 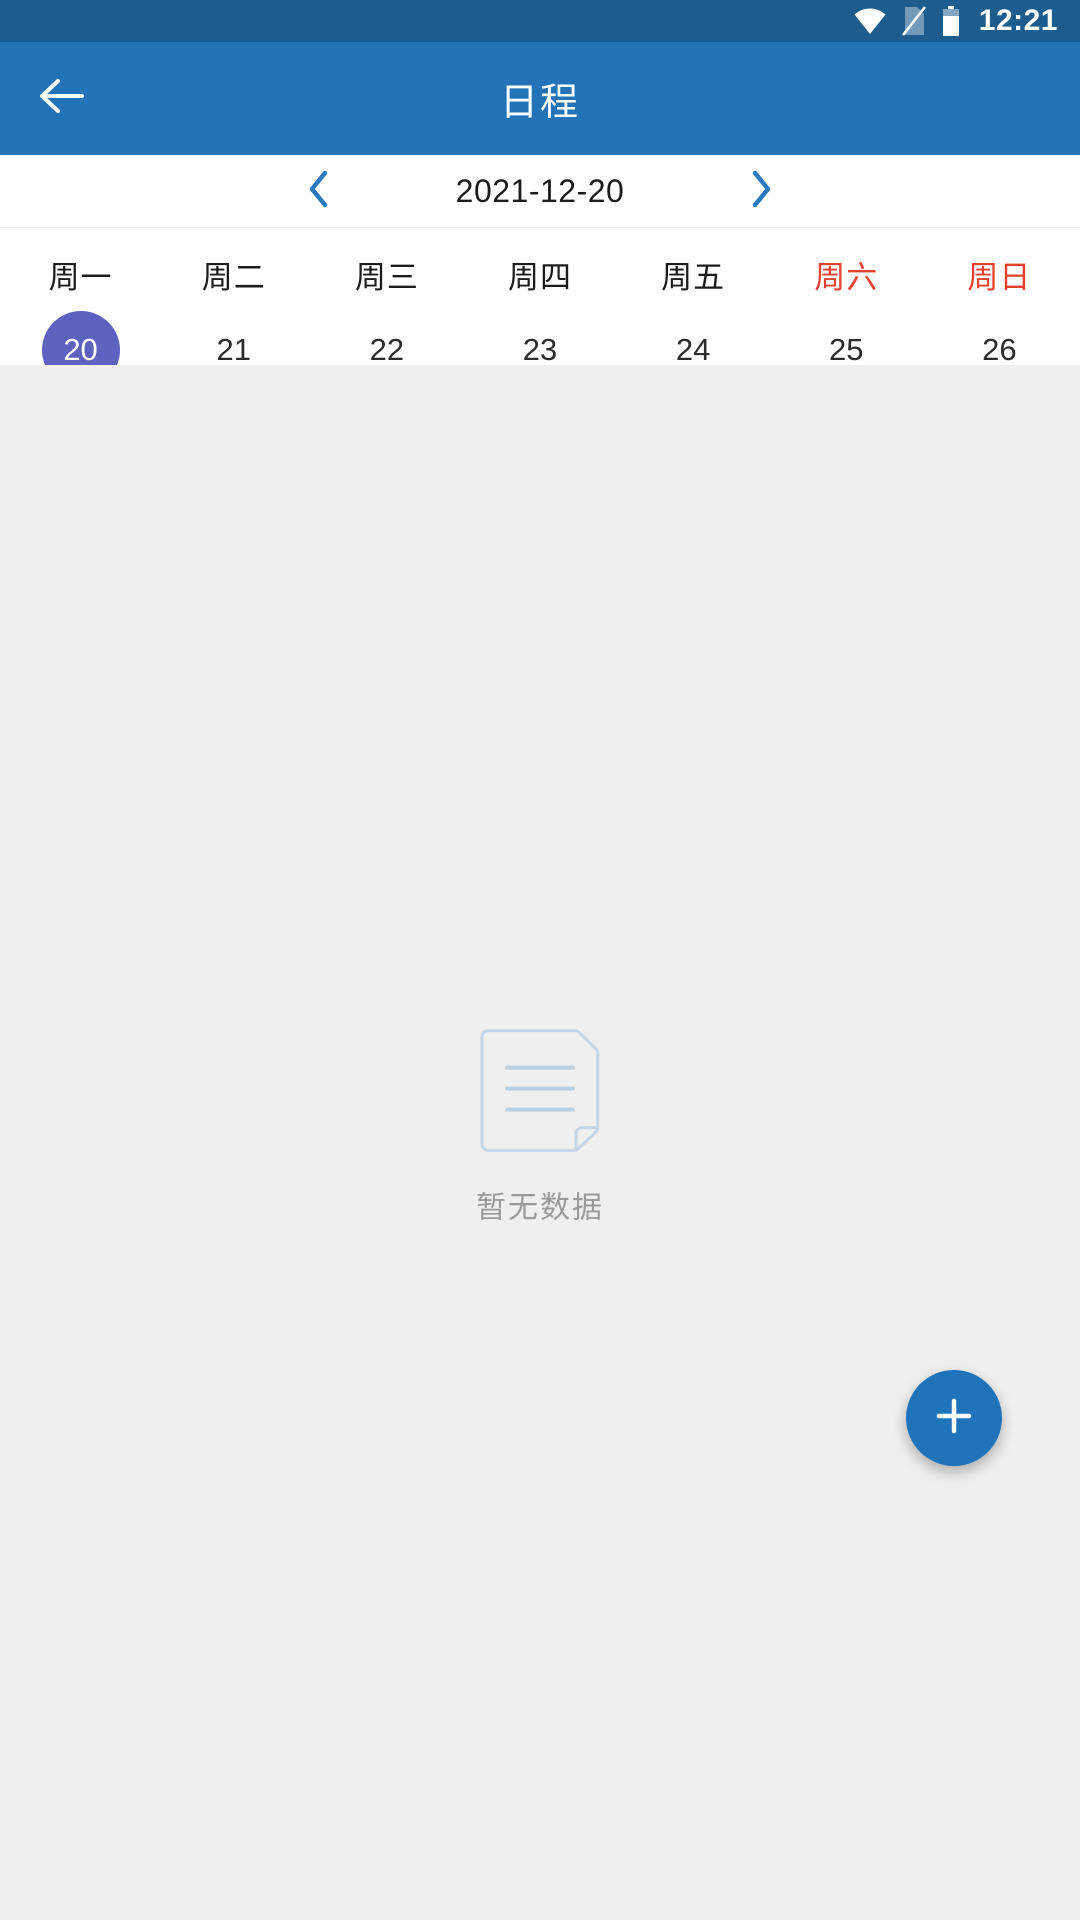 I want to click on prev-week-button, so click(x=319, y=191).